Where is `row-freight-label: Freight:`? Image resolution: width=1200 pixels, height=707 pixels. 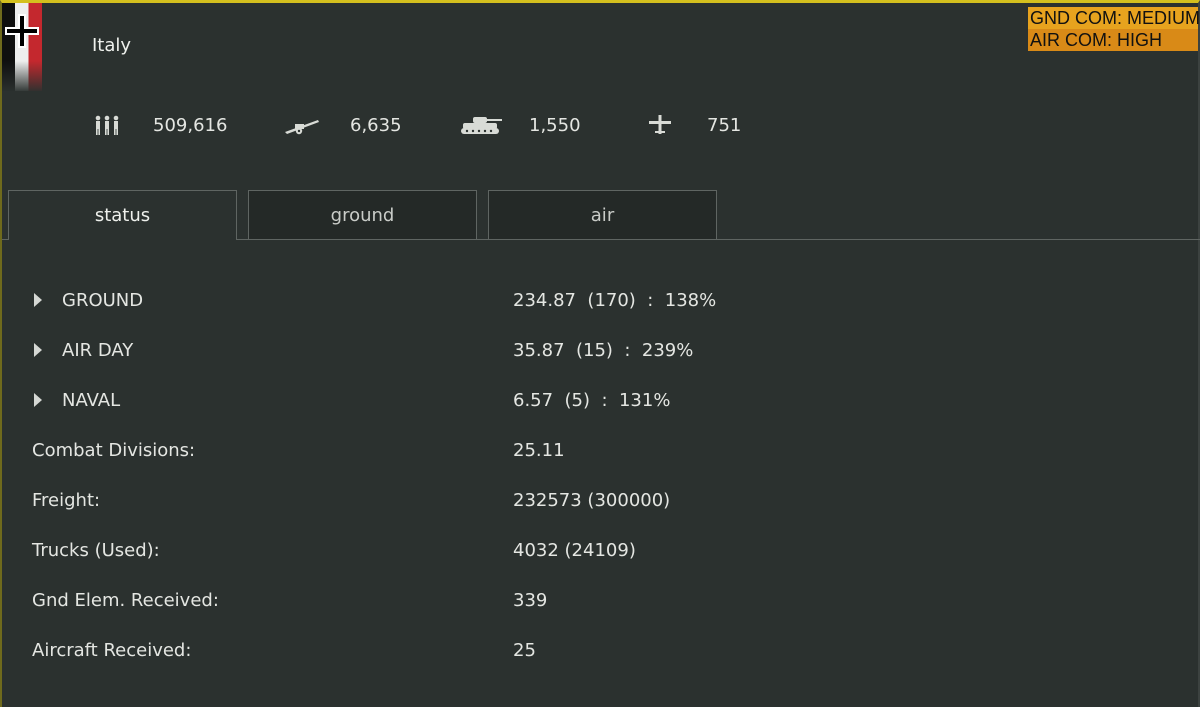 row-freight-label: Freight: is located at coordinates (66, 500).